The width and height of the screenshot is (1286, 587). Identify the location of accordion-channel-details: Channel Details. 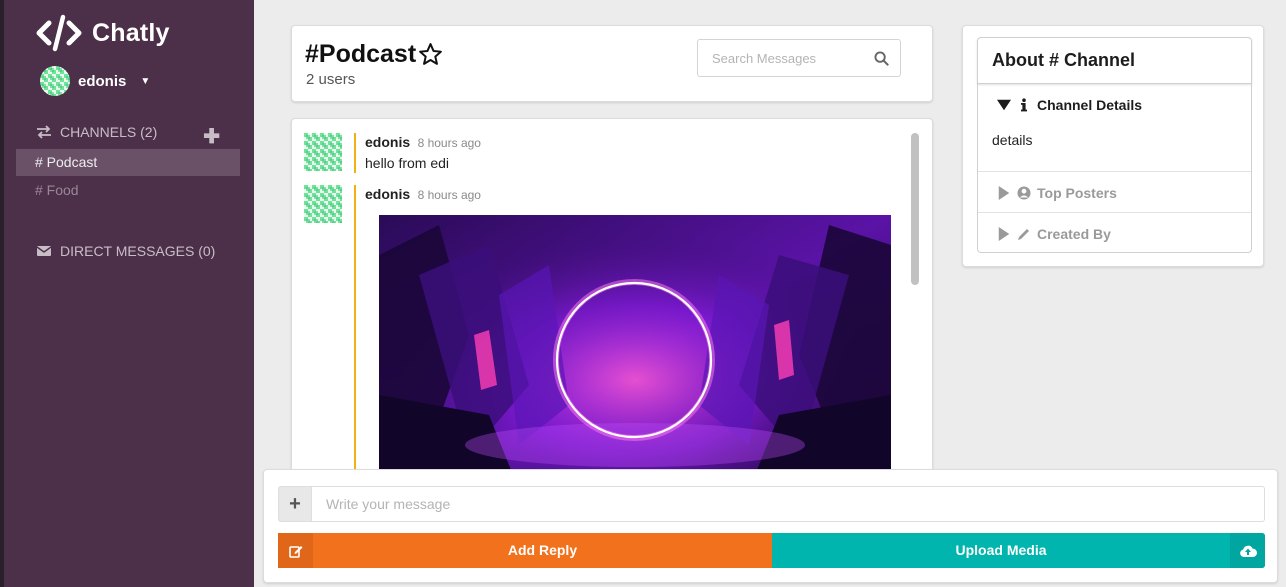
(1114, 105).